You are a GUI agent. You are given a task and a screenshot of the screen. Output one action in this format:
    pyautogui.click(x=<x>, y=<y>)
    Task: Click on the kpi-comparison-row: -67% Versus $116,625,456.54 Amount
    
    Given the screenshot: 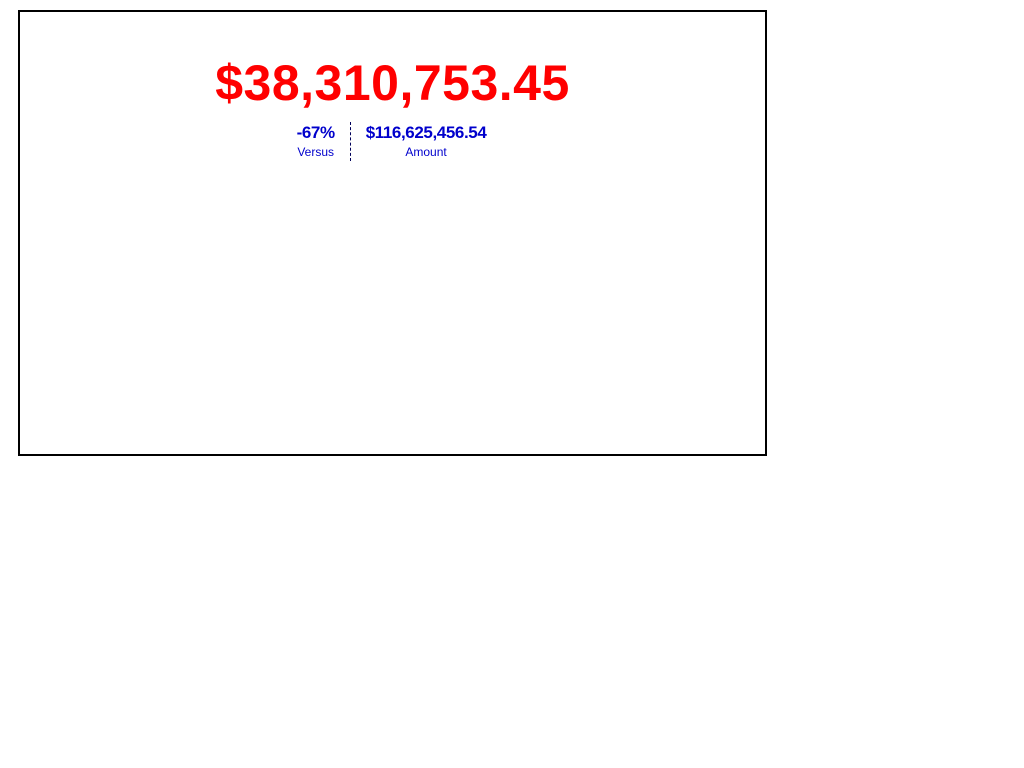 What is the action you would take?
    pyautogui.click(x=392, y=141)
    